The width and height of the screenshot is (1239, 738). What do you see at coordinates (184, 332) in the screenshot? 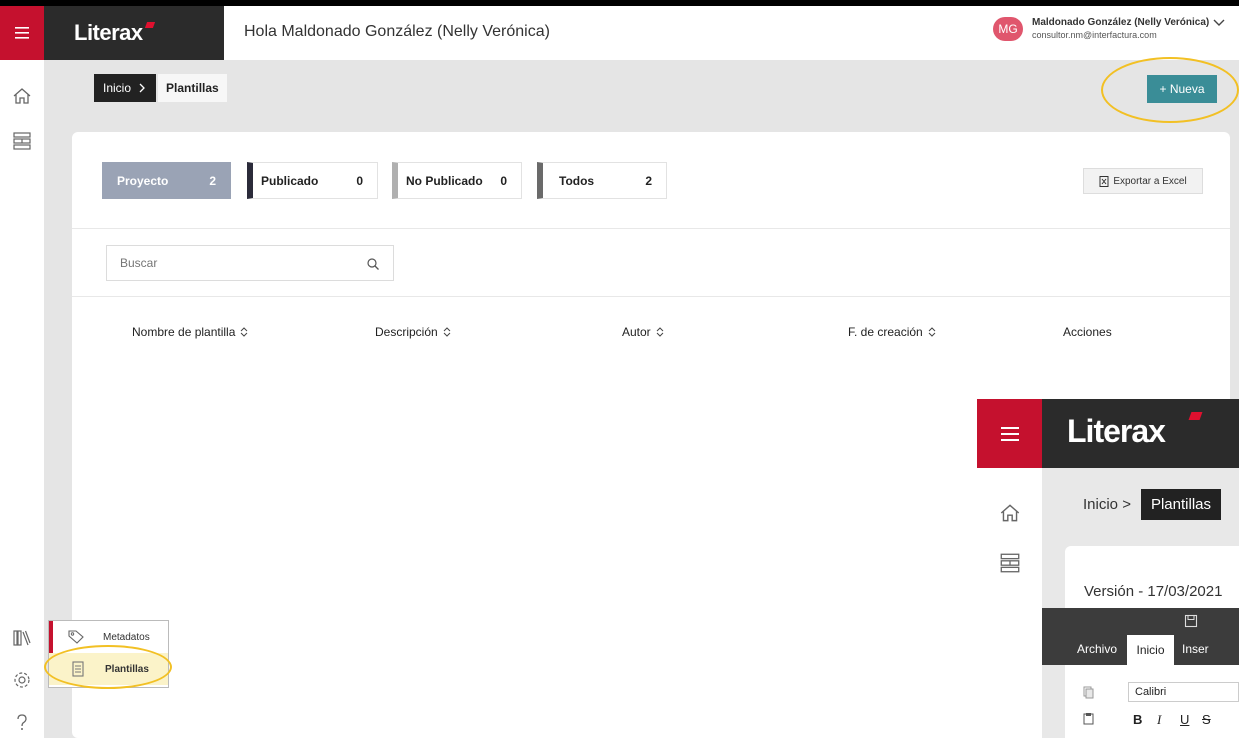
I see `column-header-nombre-label: Nombre de plantilla` at bounding box center [184, 332].